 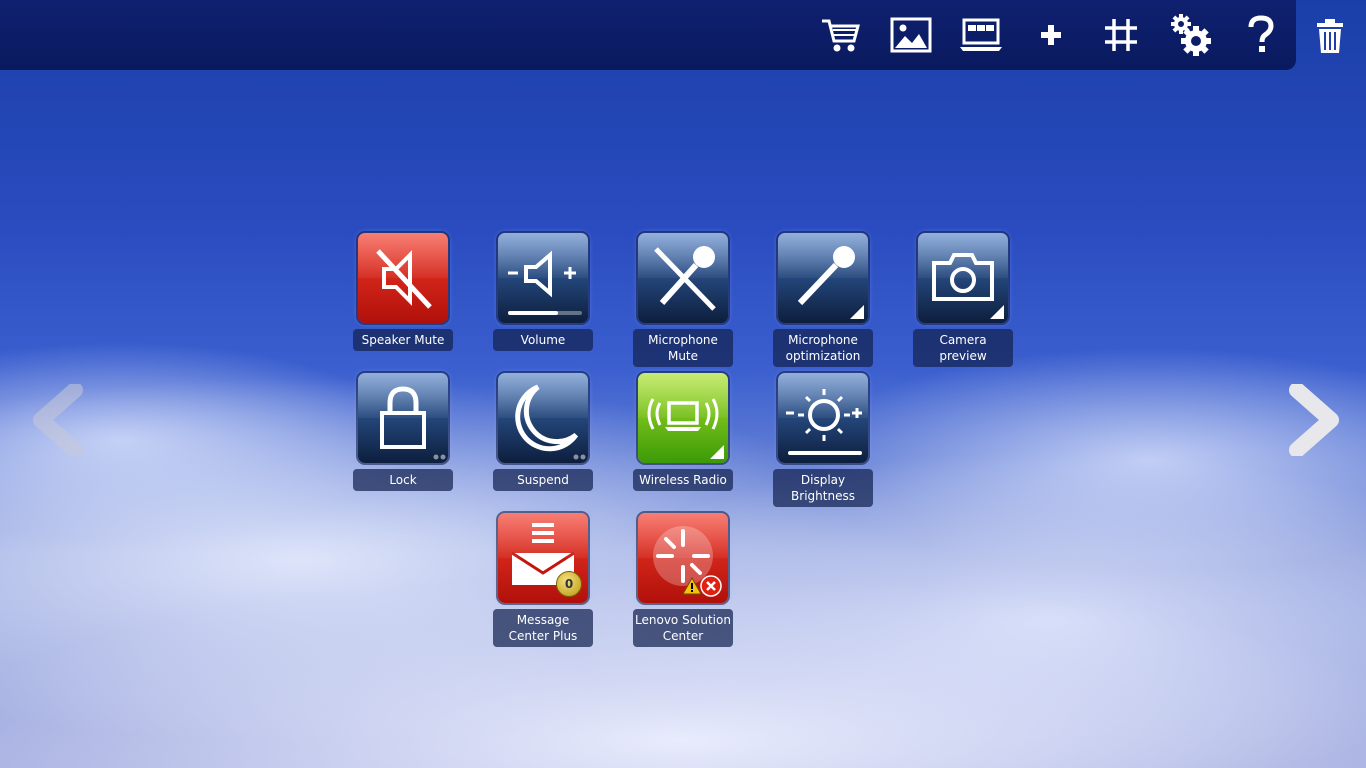 What do you see at coordinates (683, 348) in the screenshot?
I see `tile-label: Microphone Mute` at bounding box center [683, 348].